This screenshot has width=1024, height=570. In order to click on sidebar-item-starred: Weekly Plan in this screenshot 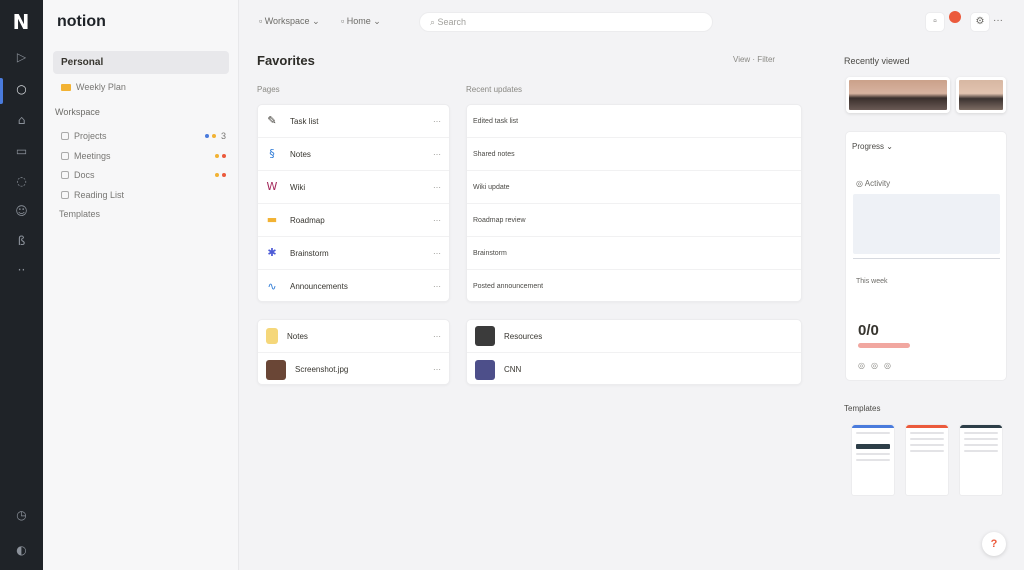, I will do `click(143, 87)`.